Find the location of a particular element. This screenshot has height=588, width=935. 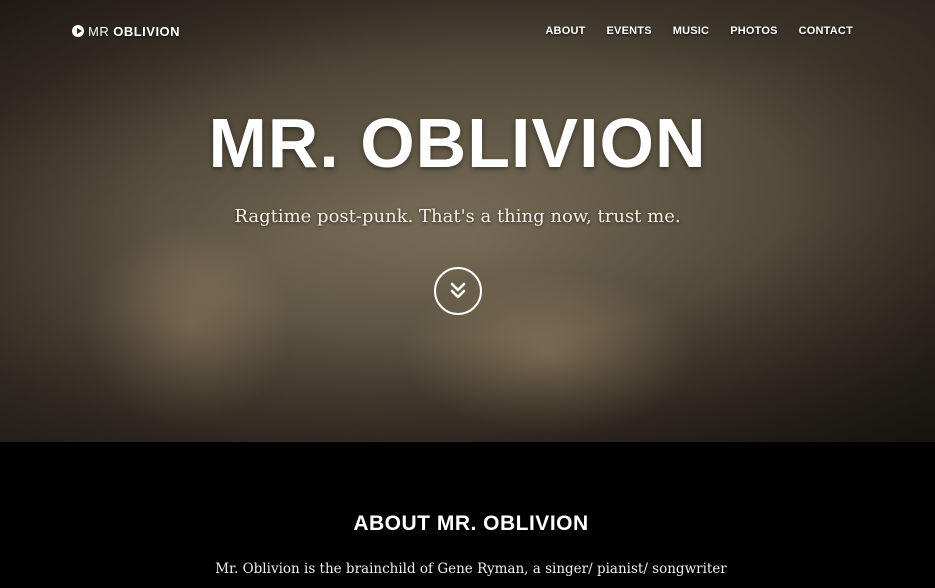

about-title: ABOUT MR. OBLIVION is located at coordinates (471, 523).